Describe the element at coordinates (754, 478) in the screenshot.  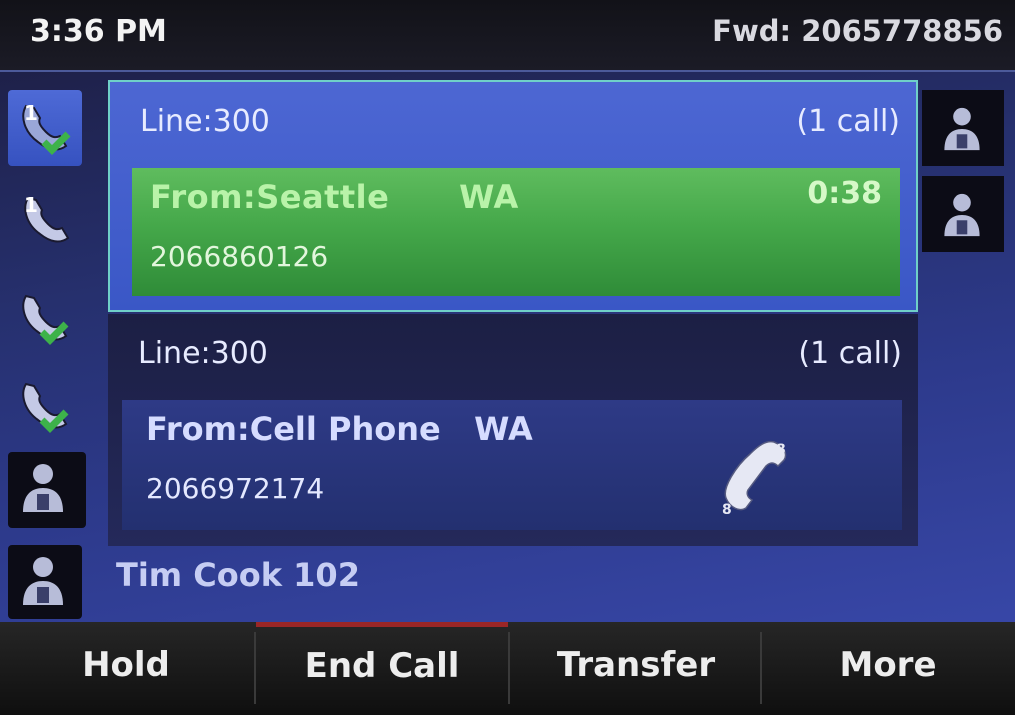
I see `handset-held-icon: 8 8` at that location.